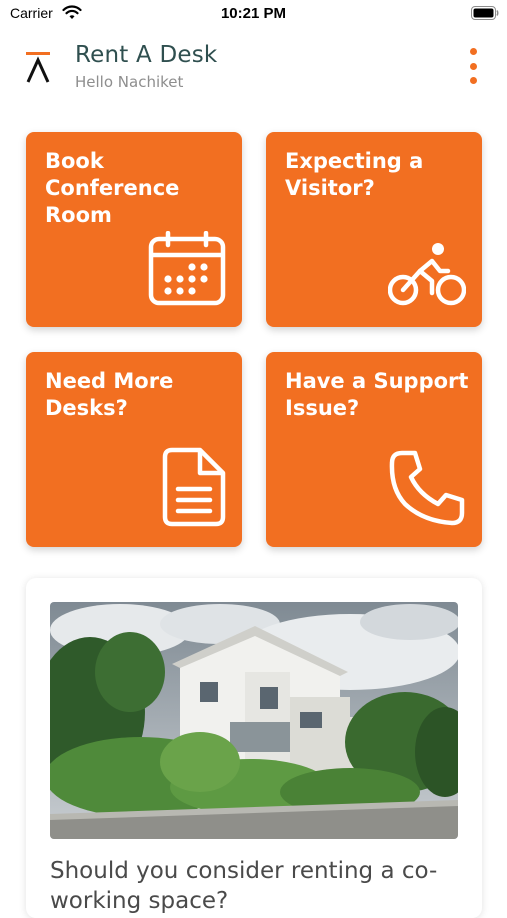 Image resolution: width=507 pixels, height=918 pixels. Describe the element at coordinates (134, 229) in the screenshot. I see `book-conference-room-tile: Book Conference Room` at that location.